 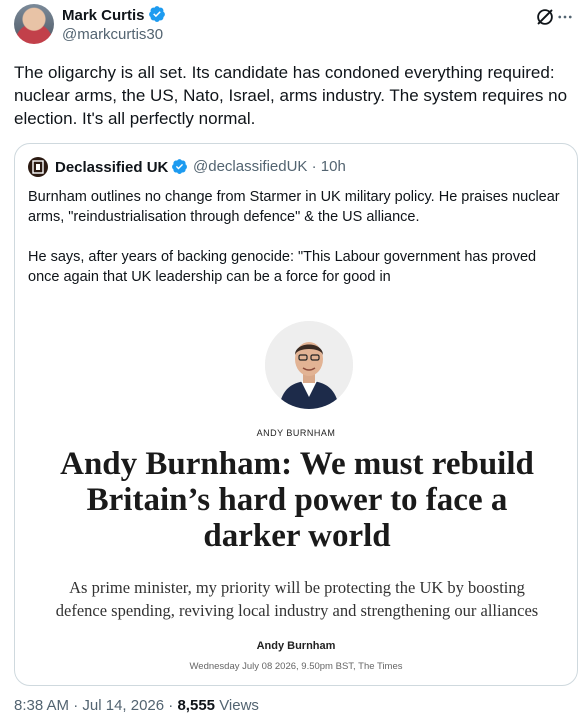 What do you see at coordinates (41, 705) in the screenshot?
I see `tweet-time: 8:38 AM` at bounding box center [41, 705].